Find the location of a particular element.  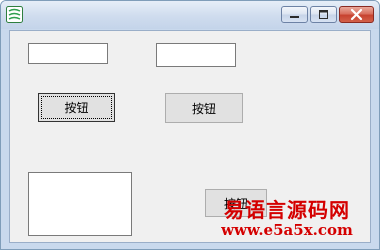

maximize-icon is located at coordinates (323, 14).